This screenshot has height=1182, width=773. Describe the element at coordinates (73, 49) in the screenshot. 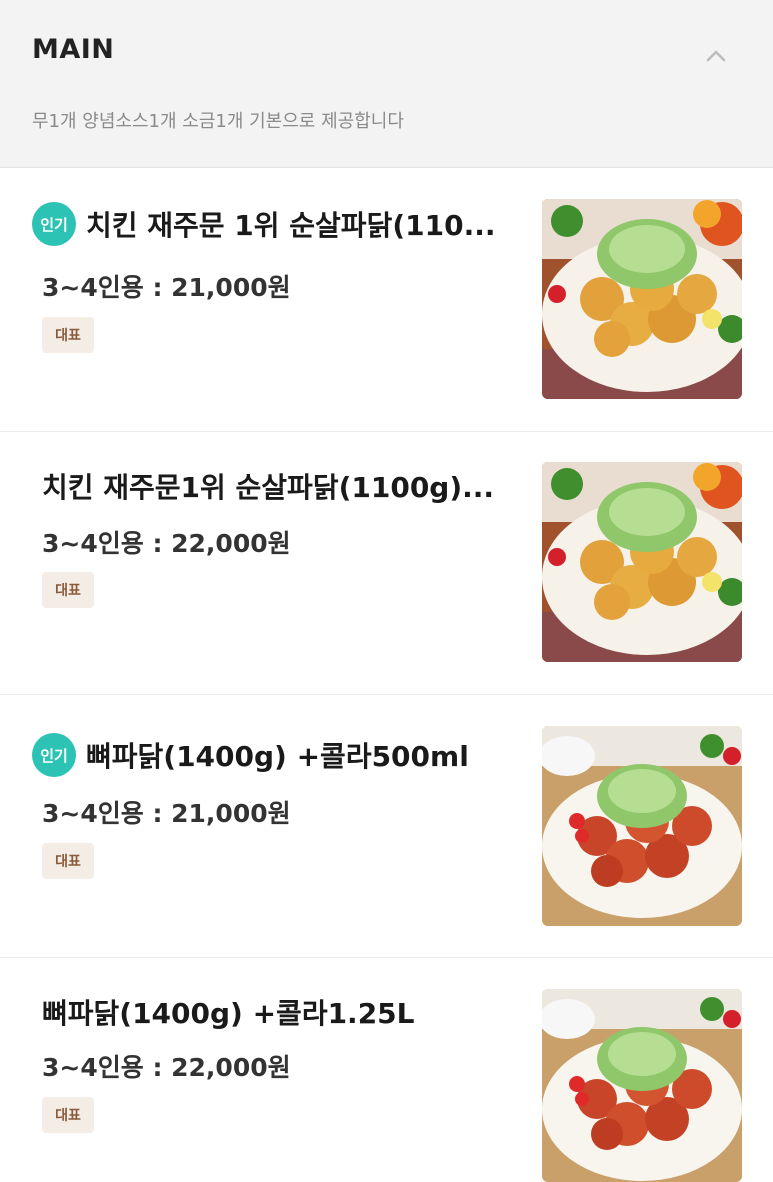

I see `category-title: MAIN` at that location.